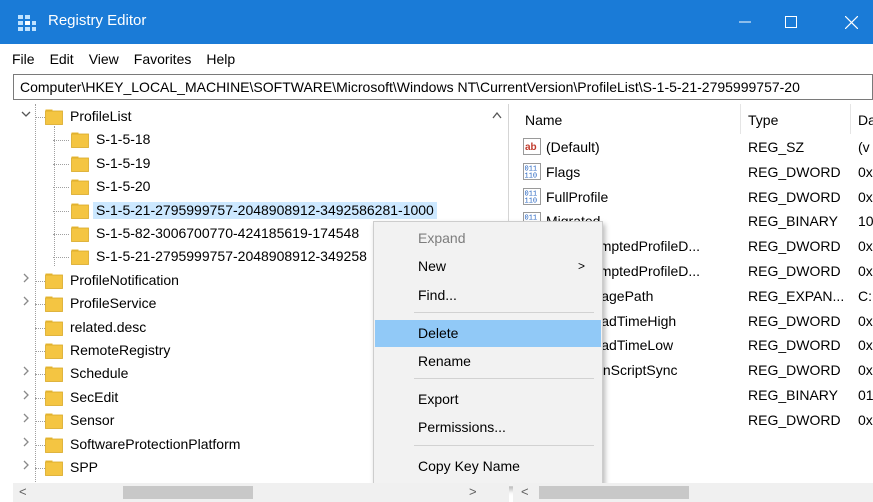 The width and height of the screenshot is (873, 502). I want to click on context-menu-rename: Rename, so click(488, 361).